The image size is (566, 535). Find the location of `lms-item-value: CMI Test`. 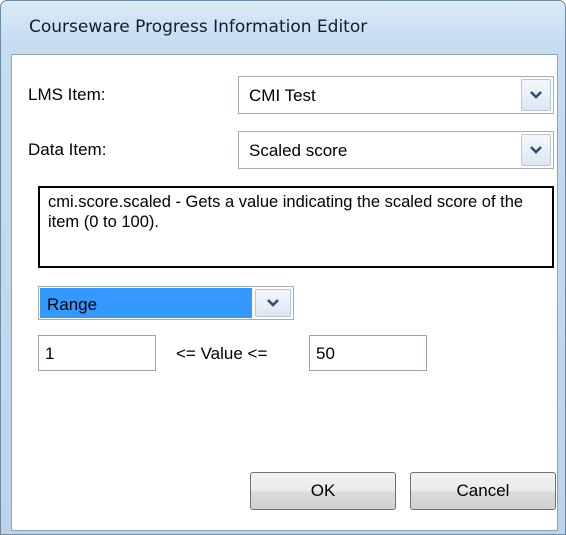

lms-item-value: CMI Test is located at coordinates (282, 95).